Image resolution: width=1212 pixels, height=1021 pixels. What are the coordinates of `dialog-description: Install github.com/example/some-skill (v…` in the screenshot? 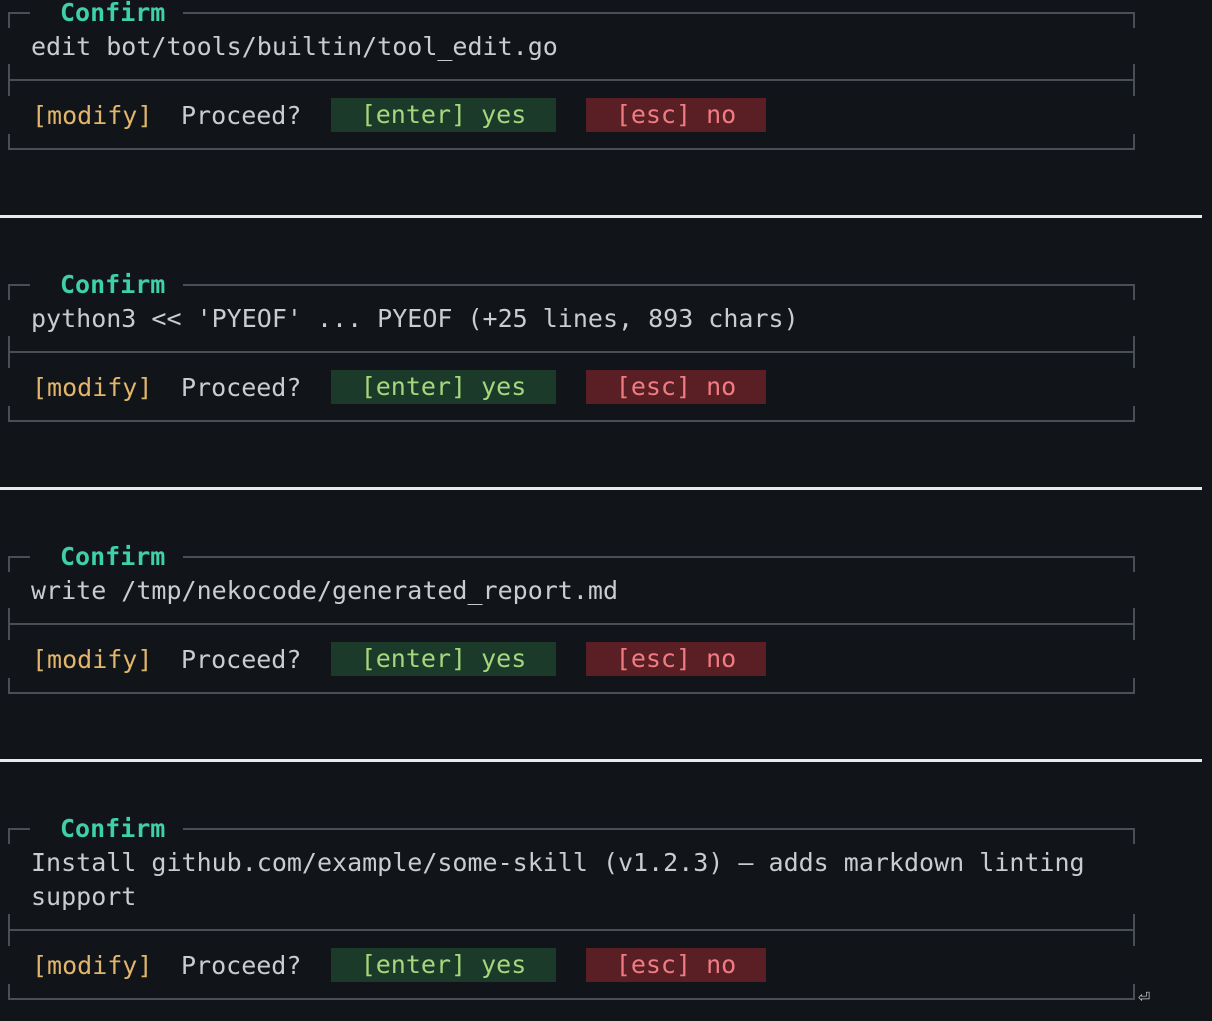 It's located at (558, 879).